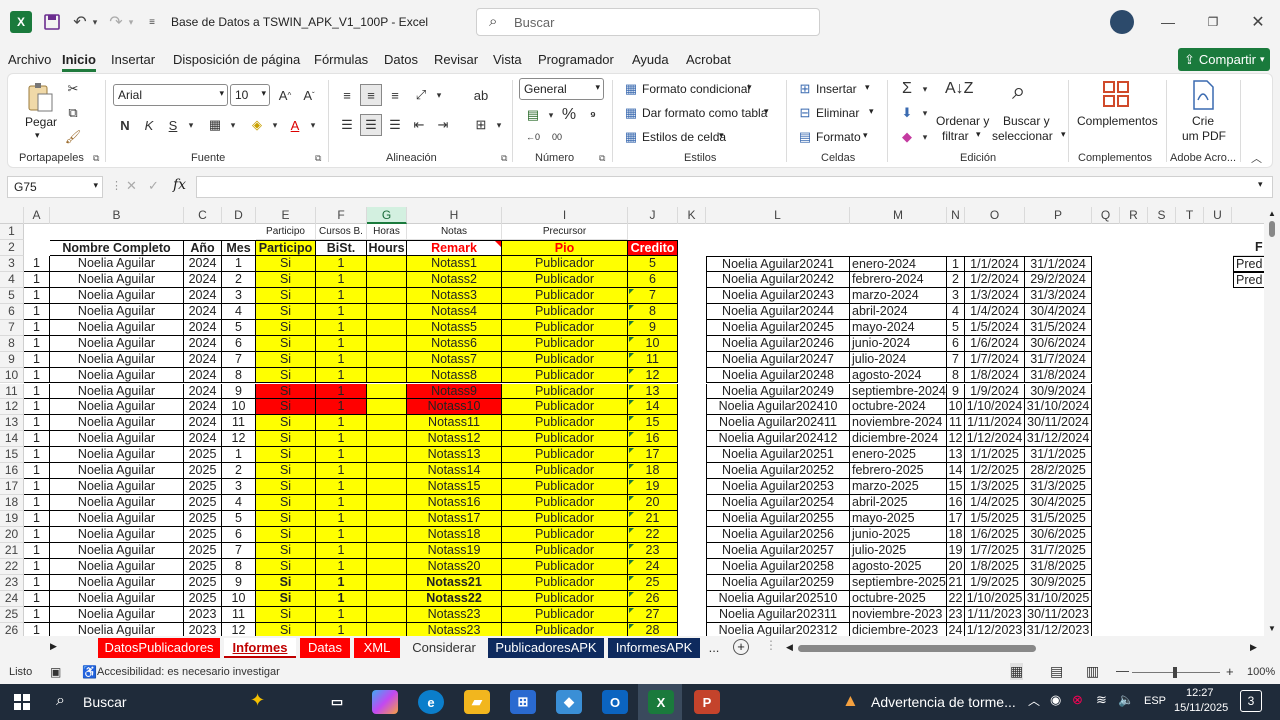 This screenshot has width=1280, height=720. What do you see at coordinates (995, 343) in the screenshot?
I see `cell-o8: 1/6/2024` at bounding box center [995, 343].